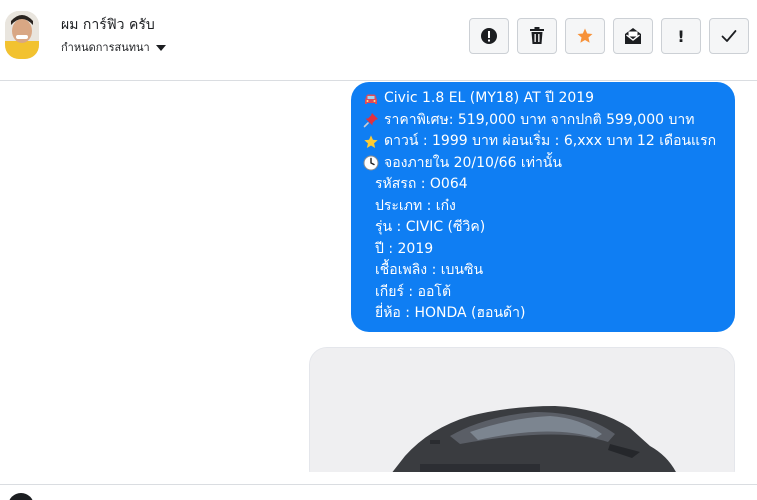 The height and width of the screenshot is (500, 757). I want to click on mark-unread-button, so click(633, 36).